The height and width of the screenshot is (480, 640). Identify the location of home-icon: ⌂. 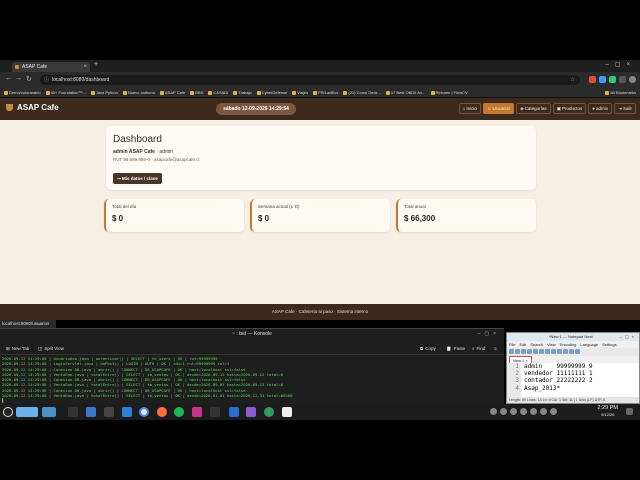
(464, 108).